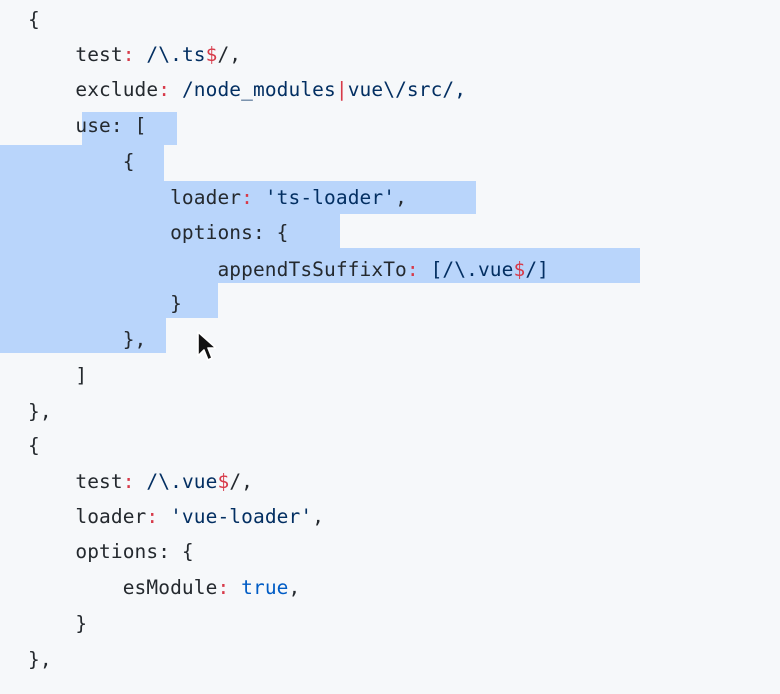 The width and height of the screenshot is (780, 694). What do you see at coordinates (176, 54) in the screenshot?
I see `code-token-regex: /\.ts` at bounding box center [176, 54].